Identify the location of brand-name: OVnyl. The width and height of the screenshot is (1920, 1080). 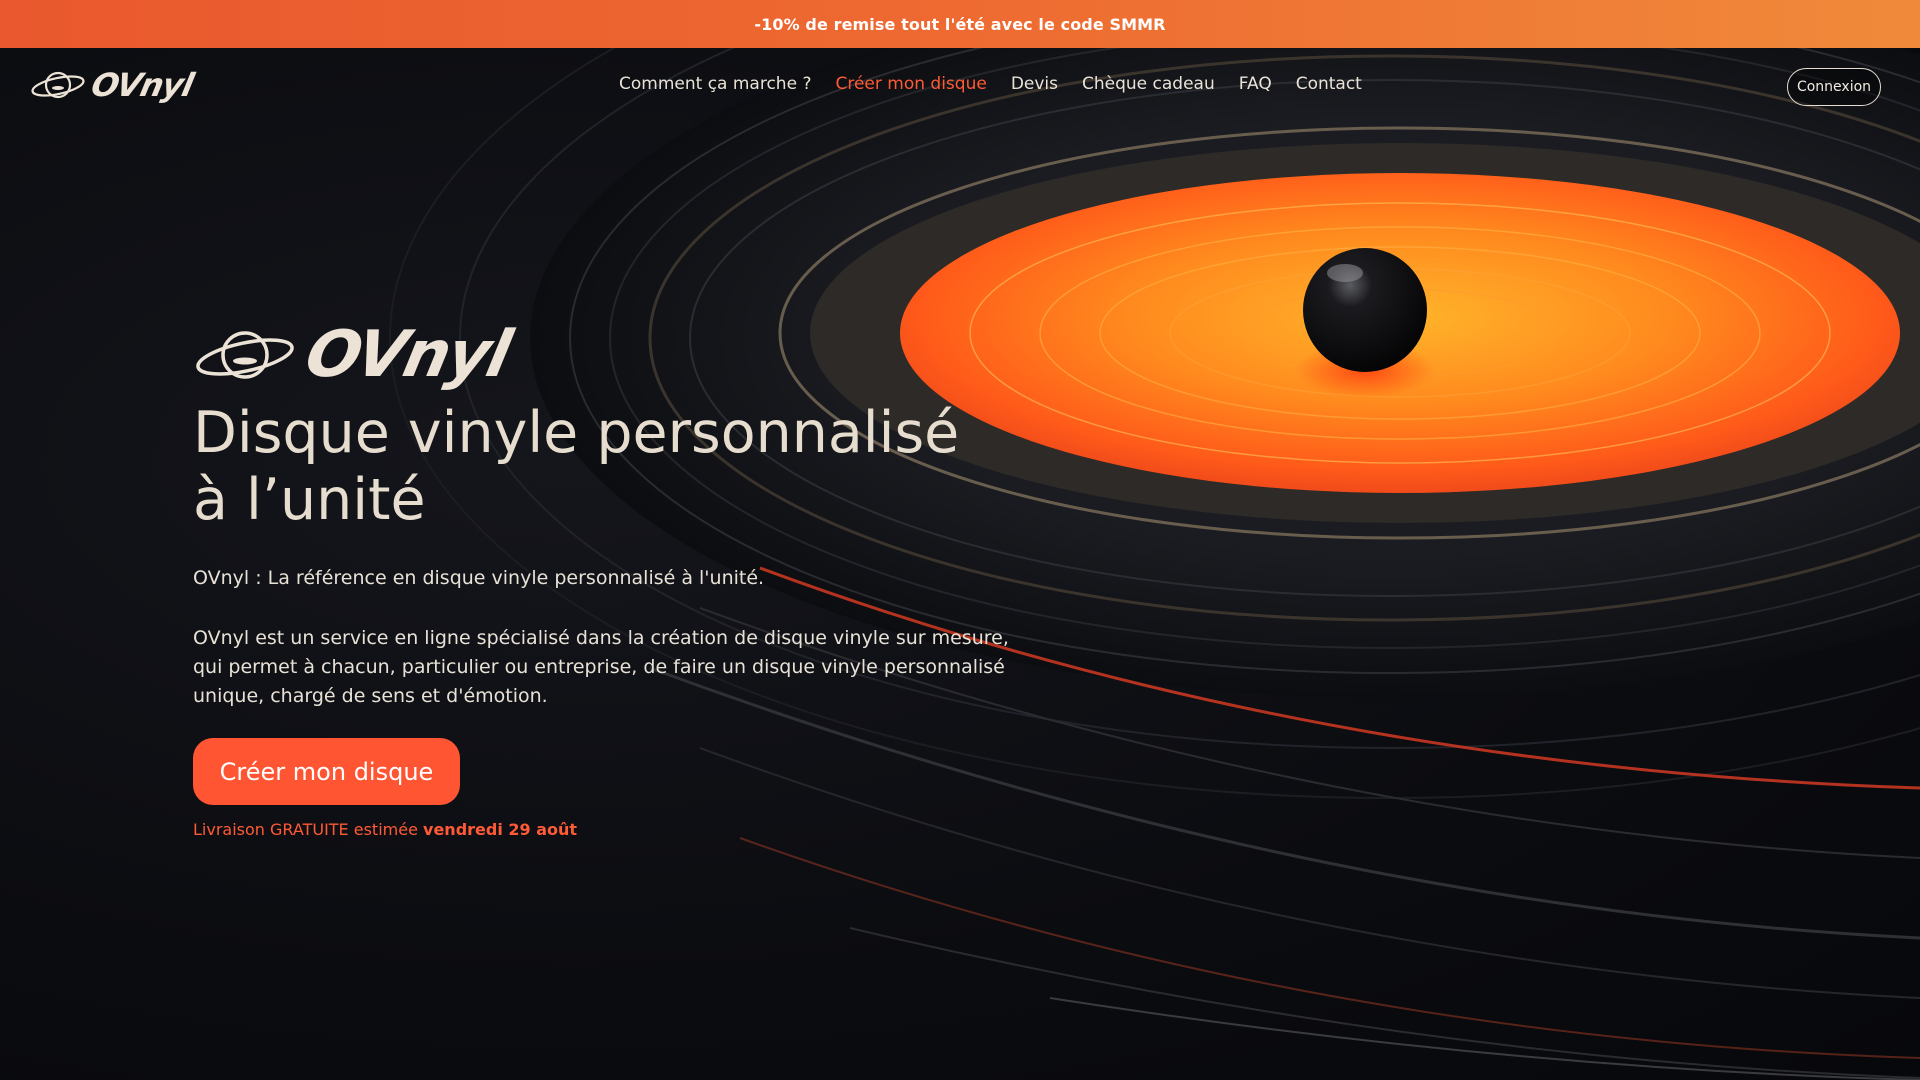
(142, 85).